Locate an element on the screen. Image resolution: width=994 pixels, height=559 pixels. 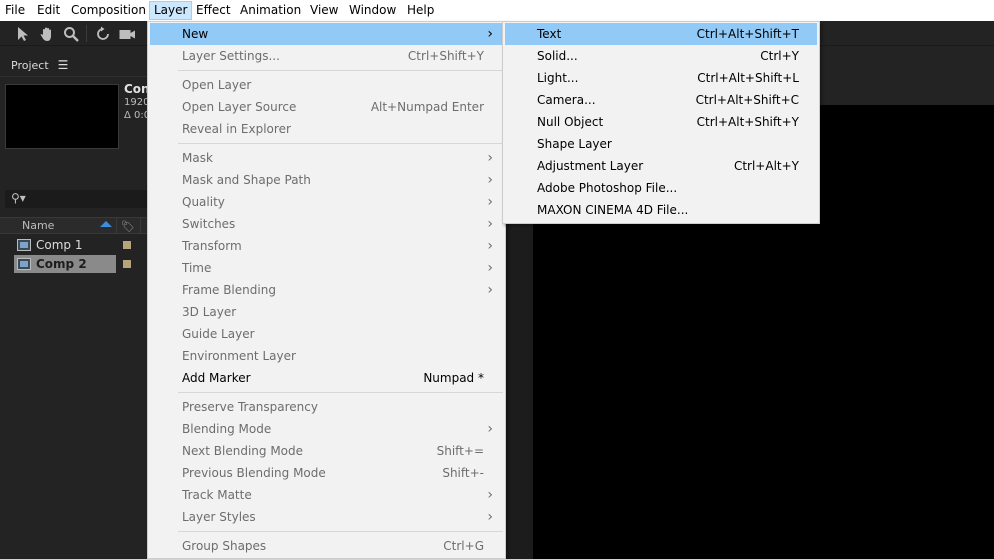
menu-item-label: Frame Blending is located at coordinates (229, 290).